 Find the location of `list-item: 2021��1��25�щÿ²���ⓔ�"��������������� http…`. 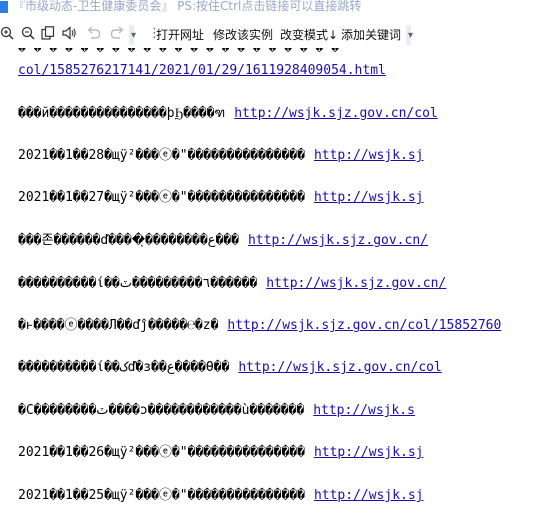

list-item: 2021��1��25�щÿ²���ⓔ�"��������������� http… is located at coordinates (221, 496).